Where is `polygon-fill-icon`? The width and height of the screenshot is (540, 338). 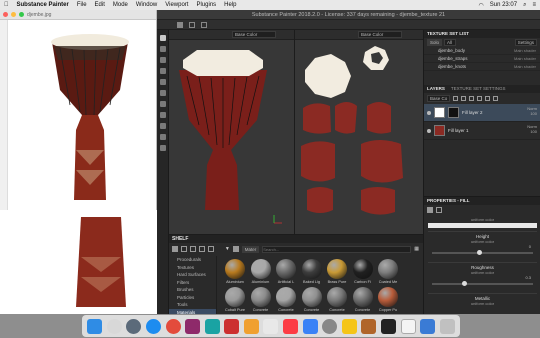
polygon-fill-icon is located at coordinates (162, 71).